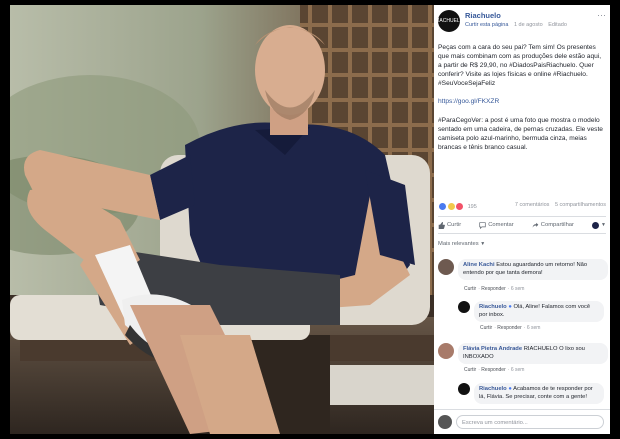 This screenshot has width=620, height=439. What do you see at coordinates (534, 328) in the screenshot?
I see `reply-time: 6 sem` at bounding box center [534, 328].